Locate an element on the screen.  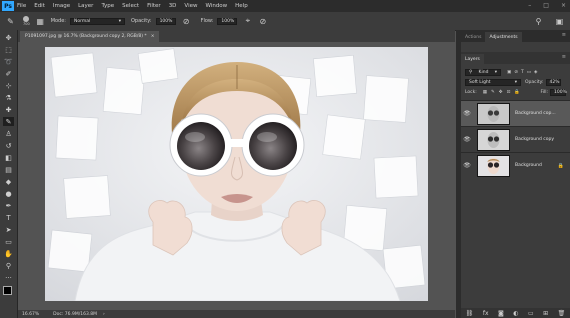
group-icon: ▭ is located at coordinates (531, 313).